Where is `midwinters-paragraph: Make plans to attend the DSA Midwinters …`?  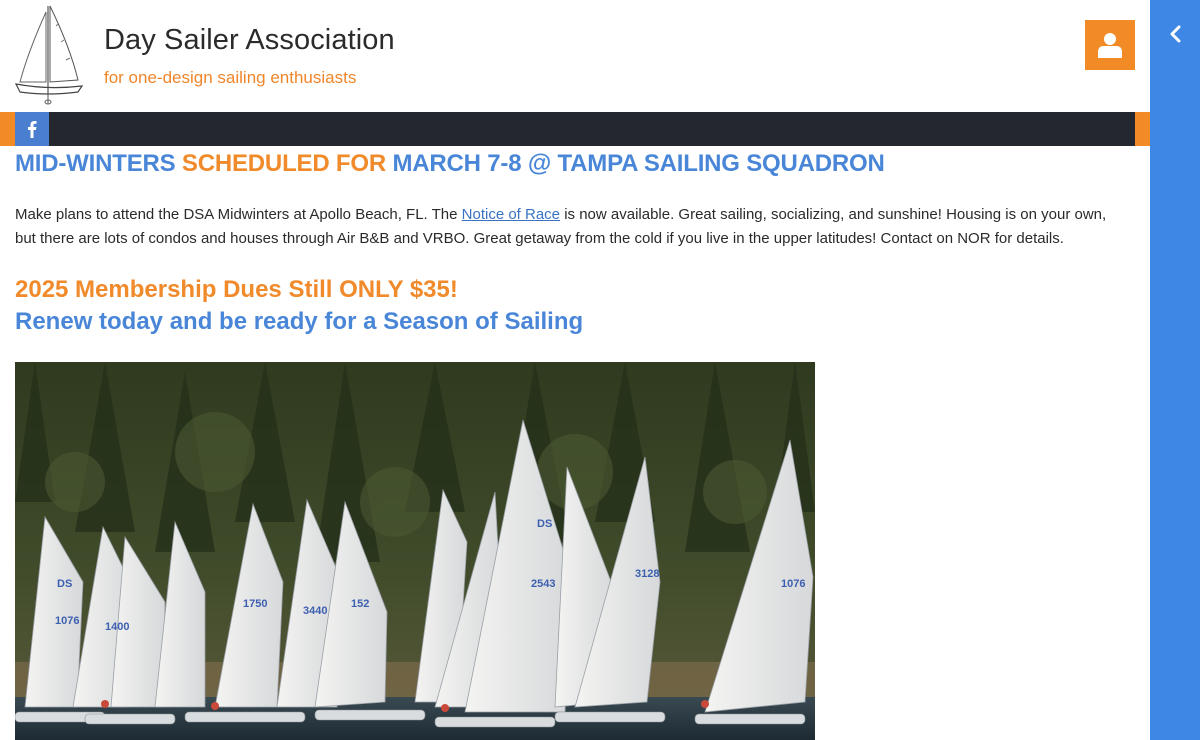 midwinters-paragraph: Make plans to attend the DSA Midwinters … is located at coordinates (570, 227).